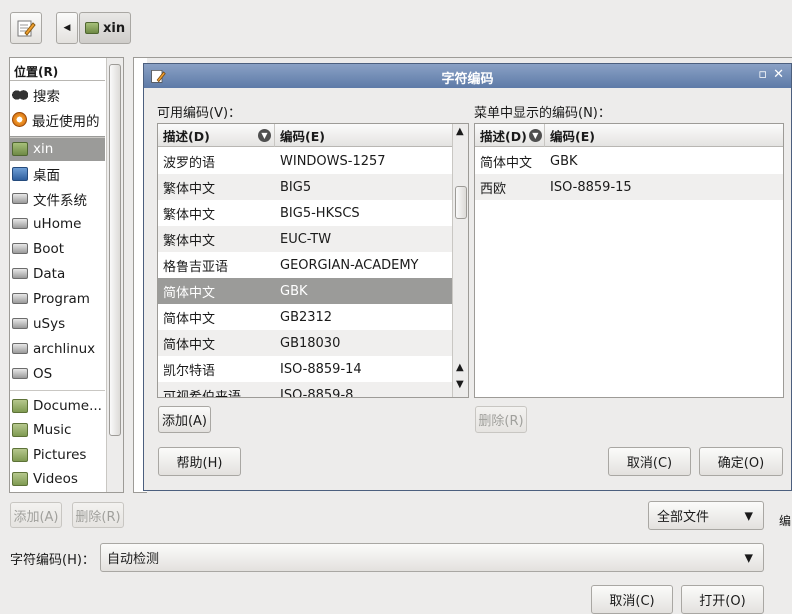 The image size is (792, 614). I want to click on encoding-code: GBK, so click(294, 291).